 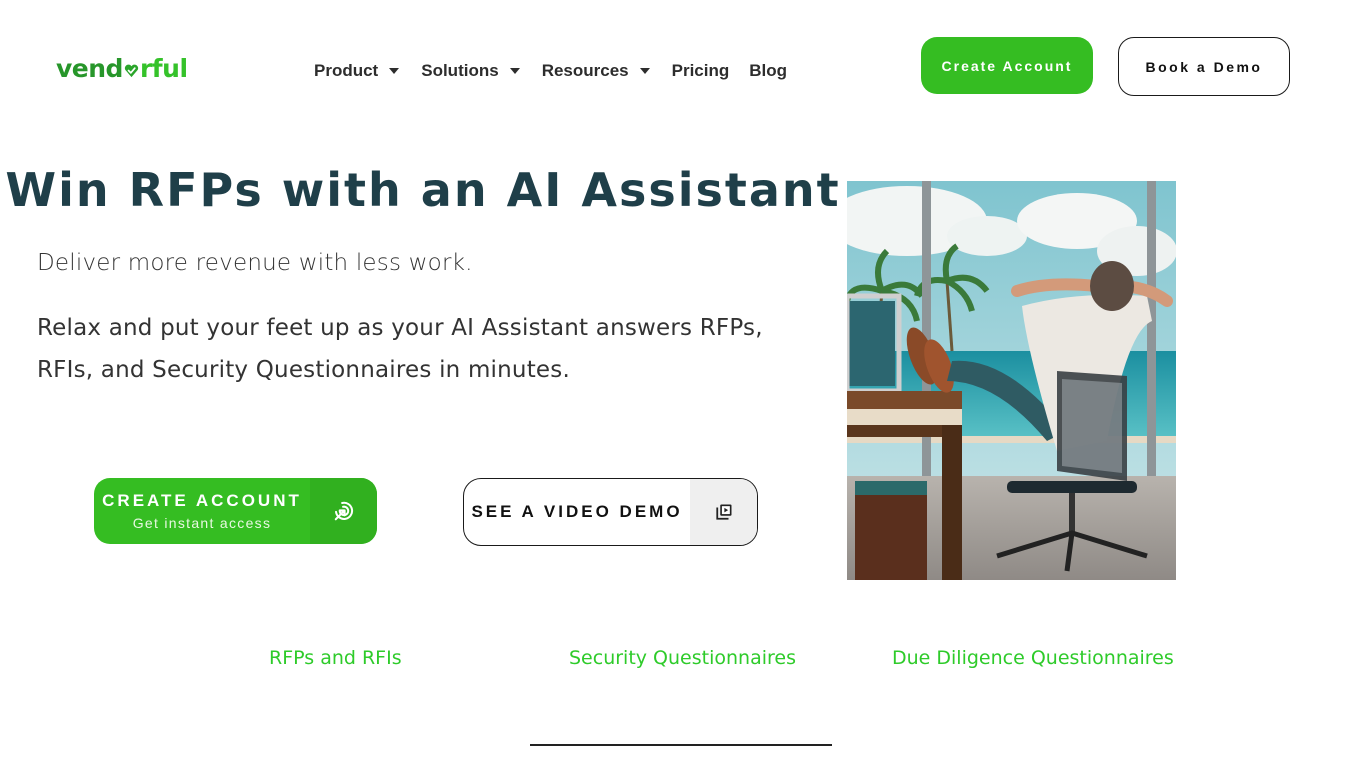 I want to click on video-library-icon, so click(x=723, y=512).